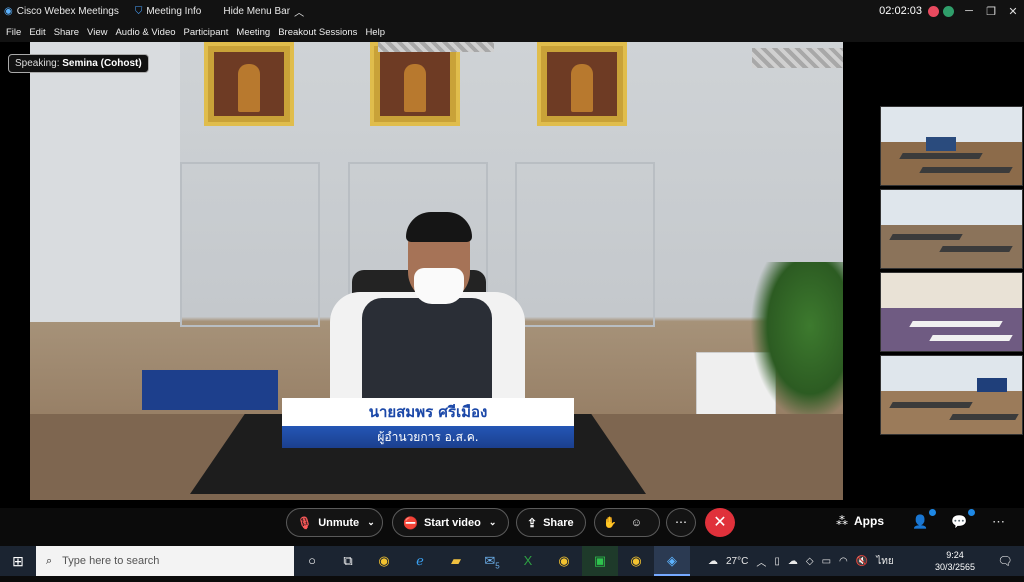 Image resolution: width=1024 pixels, height=582 pixels. I want to click on raise-hand-icon: ✋, so click(610, 522).